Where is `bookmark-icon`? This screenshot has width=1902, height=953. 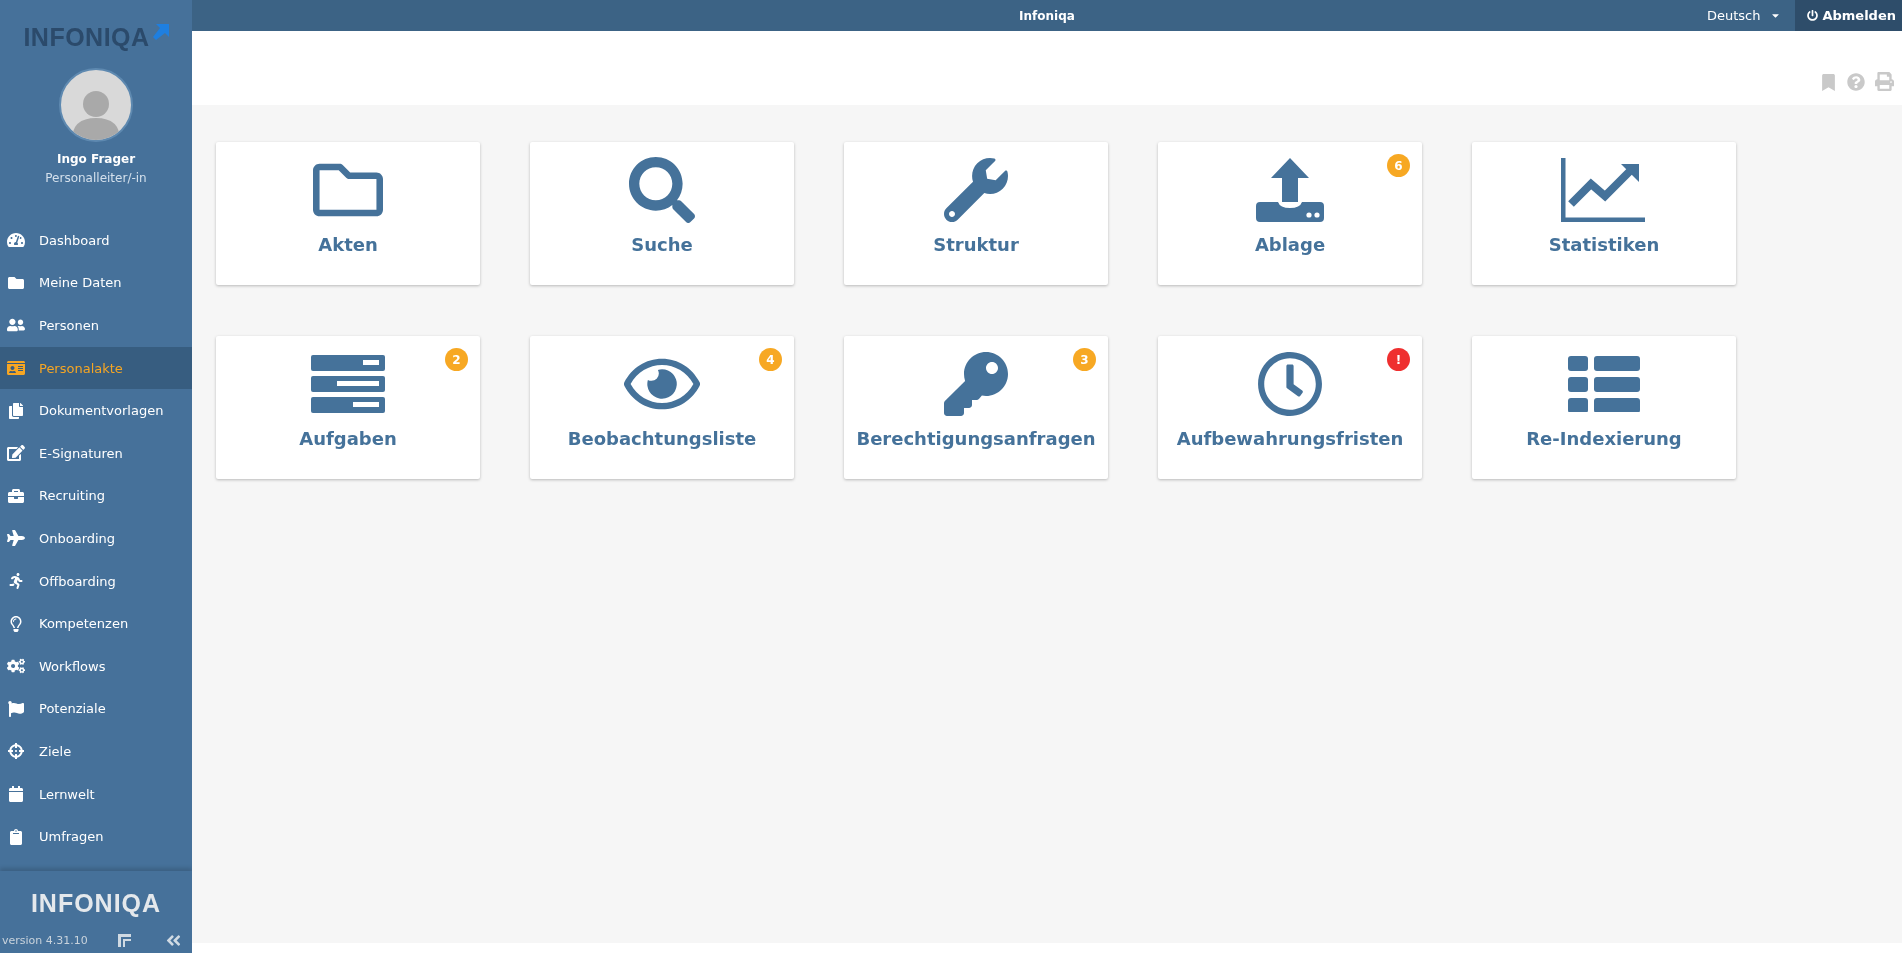 bookmark-icon is located at coordinates (1828, 82).